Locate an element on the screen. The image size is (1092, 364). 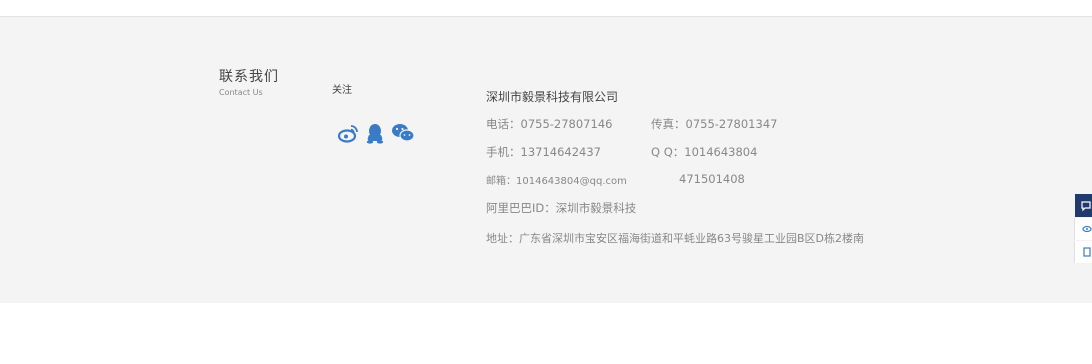
mobile-text: 手机：13714642437 is located at coordinates (543, 152).